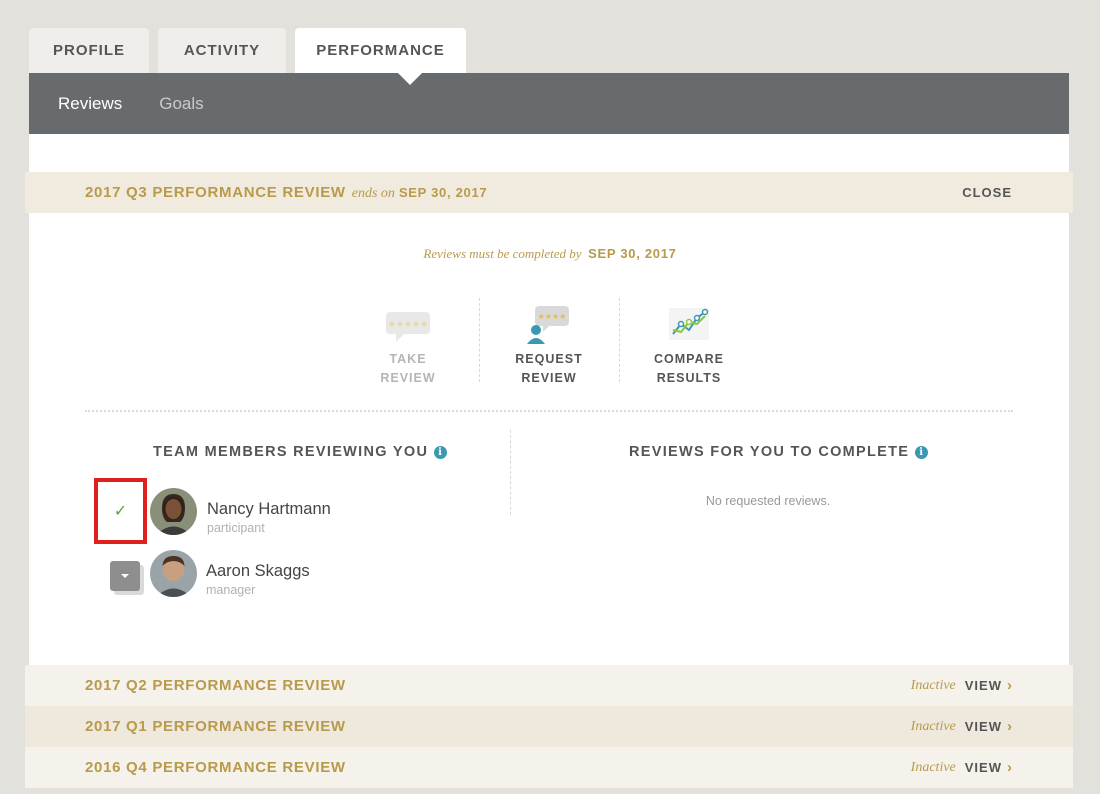  I want to click on empty-state-text: No requested reviews., so click(768, 501).